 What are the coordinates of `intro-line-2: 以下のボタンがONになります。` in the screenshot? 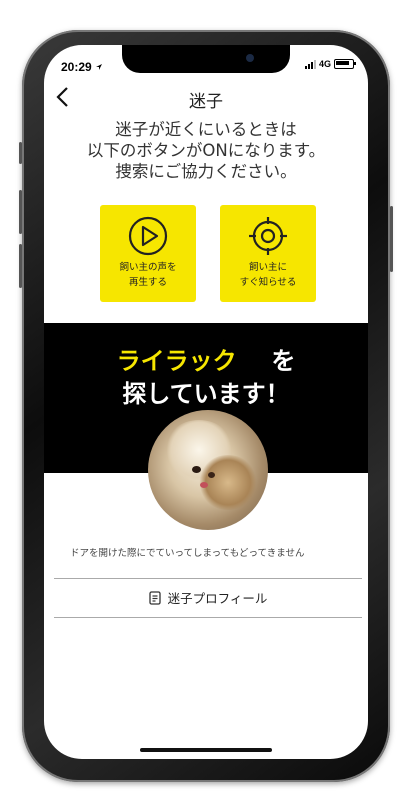 It's located at (206, 150).